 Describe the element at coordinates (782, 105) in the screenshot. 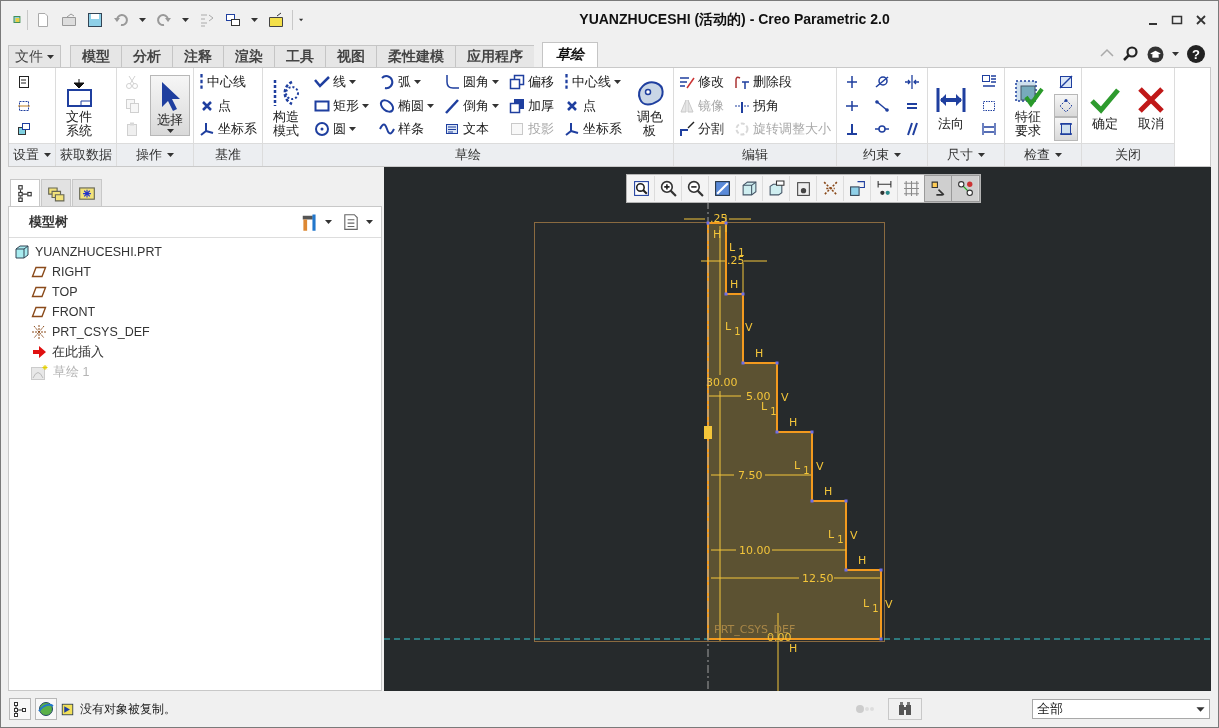

I see `ribbon-button: 拐角` at that location.